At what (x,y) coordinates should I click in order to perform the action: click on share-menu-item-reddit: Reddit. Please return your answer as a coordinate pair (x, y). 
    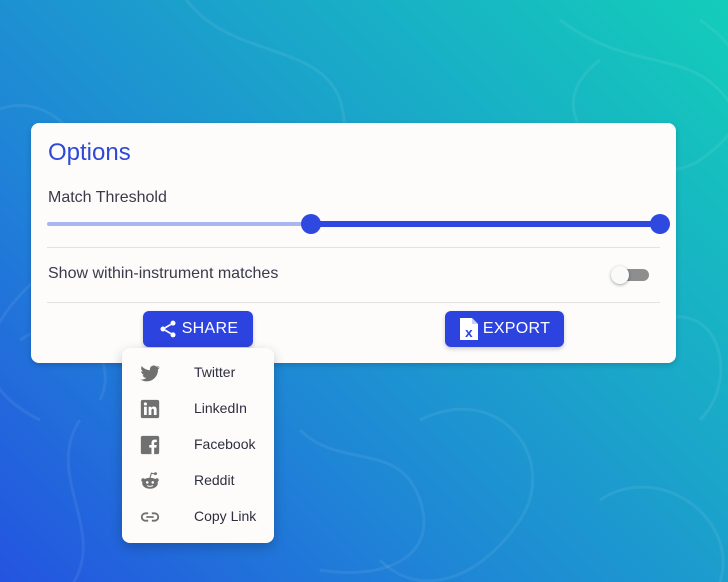
    Looking at the image, I should click on (198, 481).